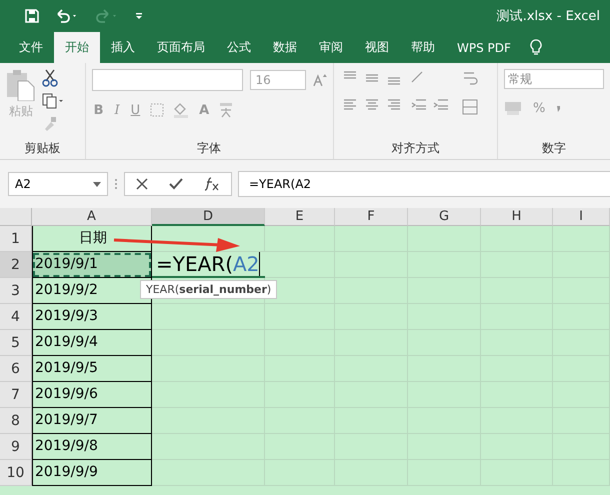  Describe the element at coordinates (212, 184) in the screenshot. I see `function-icon` at that location.